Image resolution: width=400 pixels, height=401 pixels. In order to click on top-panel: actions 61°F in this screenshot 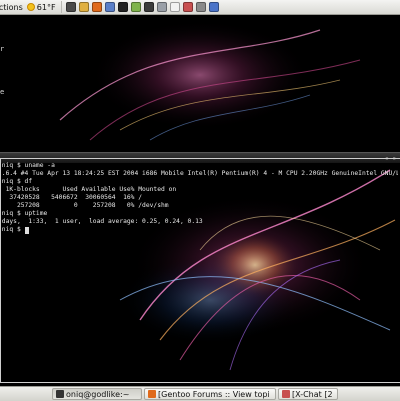, I will do `click(200, 7)`.